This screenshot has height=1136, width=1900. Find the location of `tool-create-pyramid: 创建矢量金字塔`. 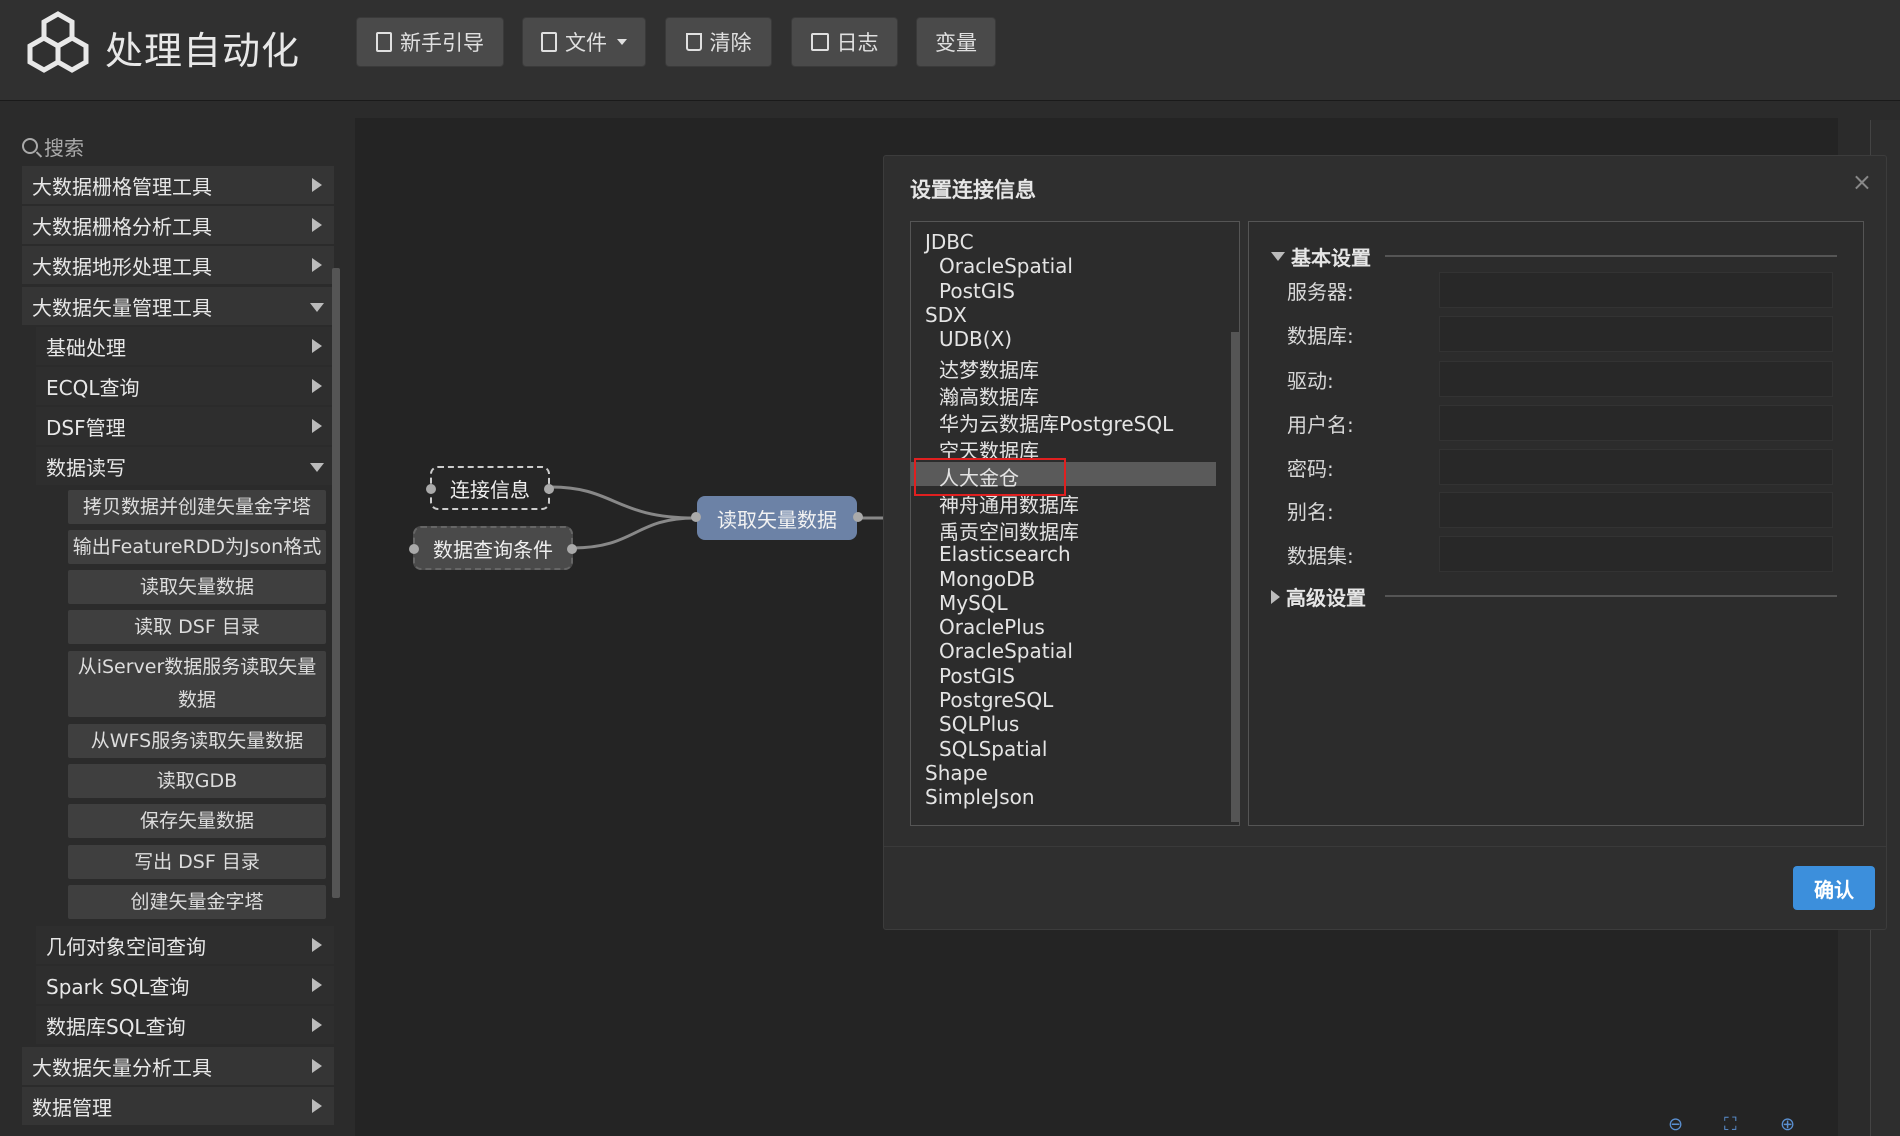

tool-create-pyramid: 创建矢量金字塔 is located at coordinates (197, 902).